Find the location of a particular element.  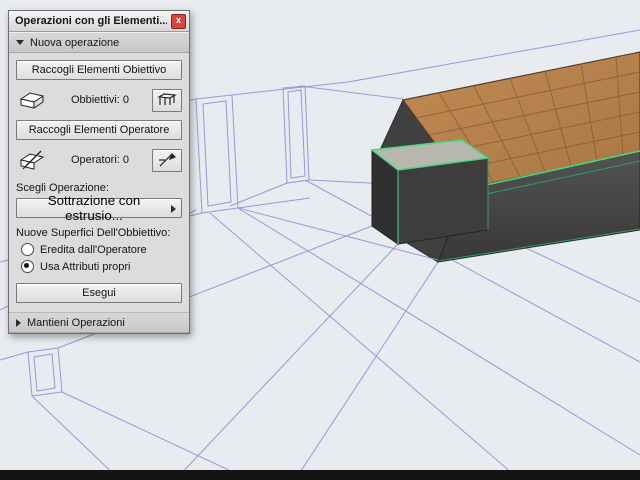

expand-arrow-icon is located at coordinates (18, 322).